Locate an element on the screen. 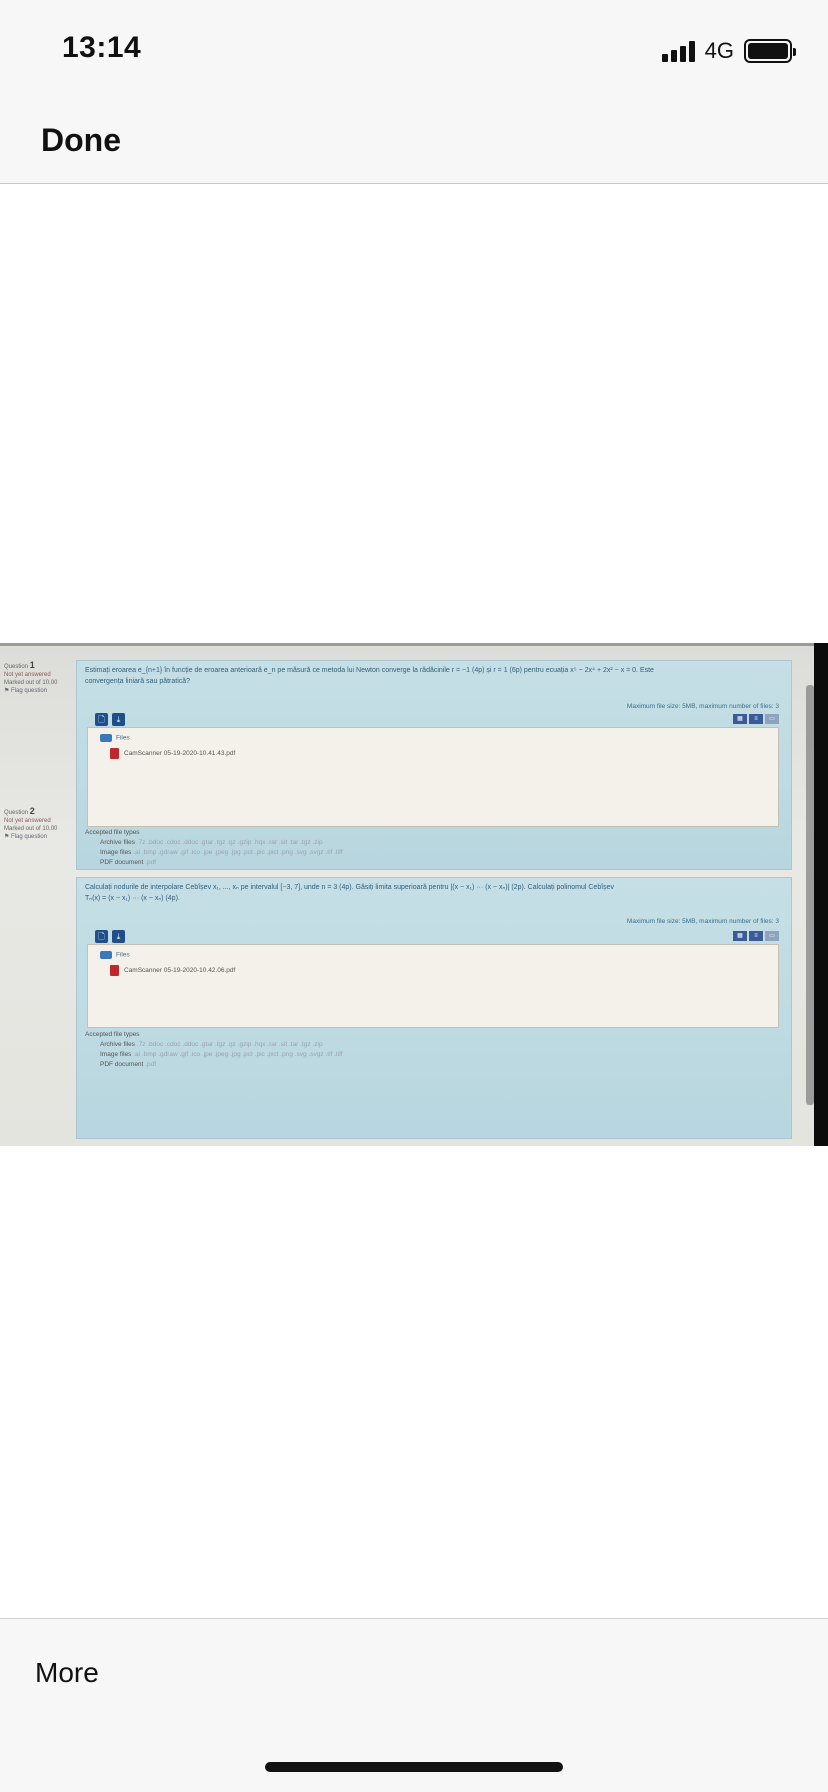  viewer-footer: More is located at coordinates (414, 1705).